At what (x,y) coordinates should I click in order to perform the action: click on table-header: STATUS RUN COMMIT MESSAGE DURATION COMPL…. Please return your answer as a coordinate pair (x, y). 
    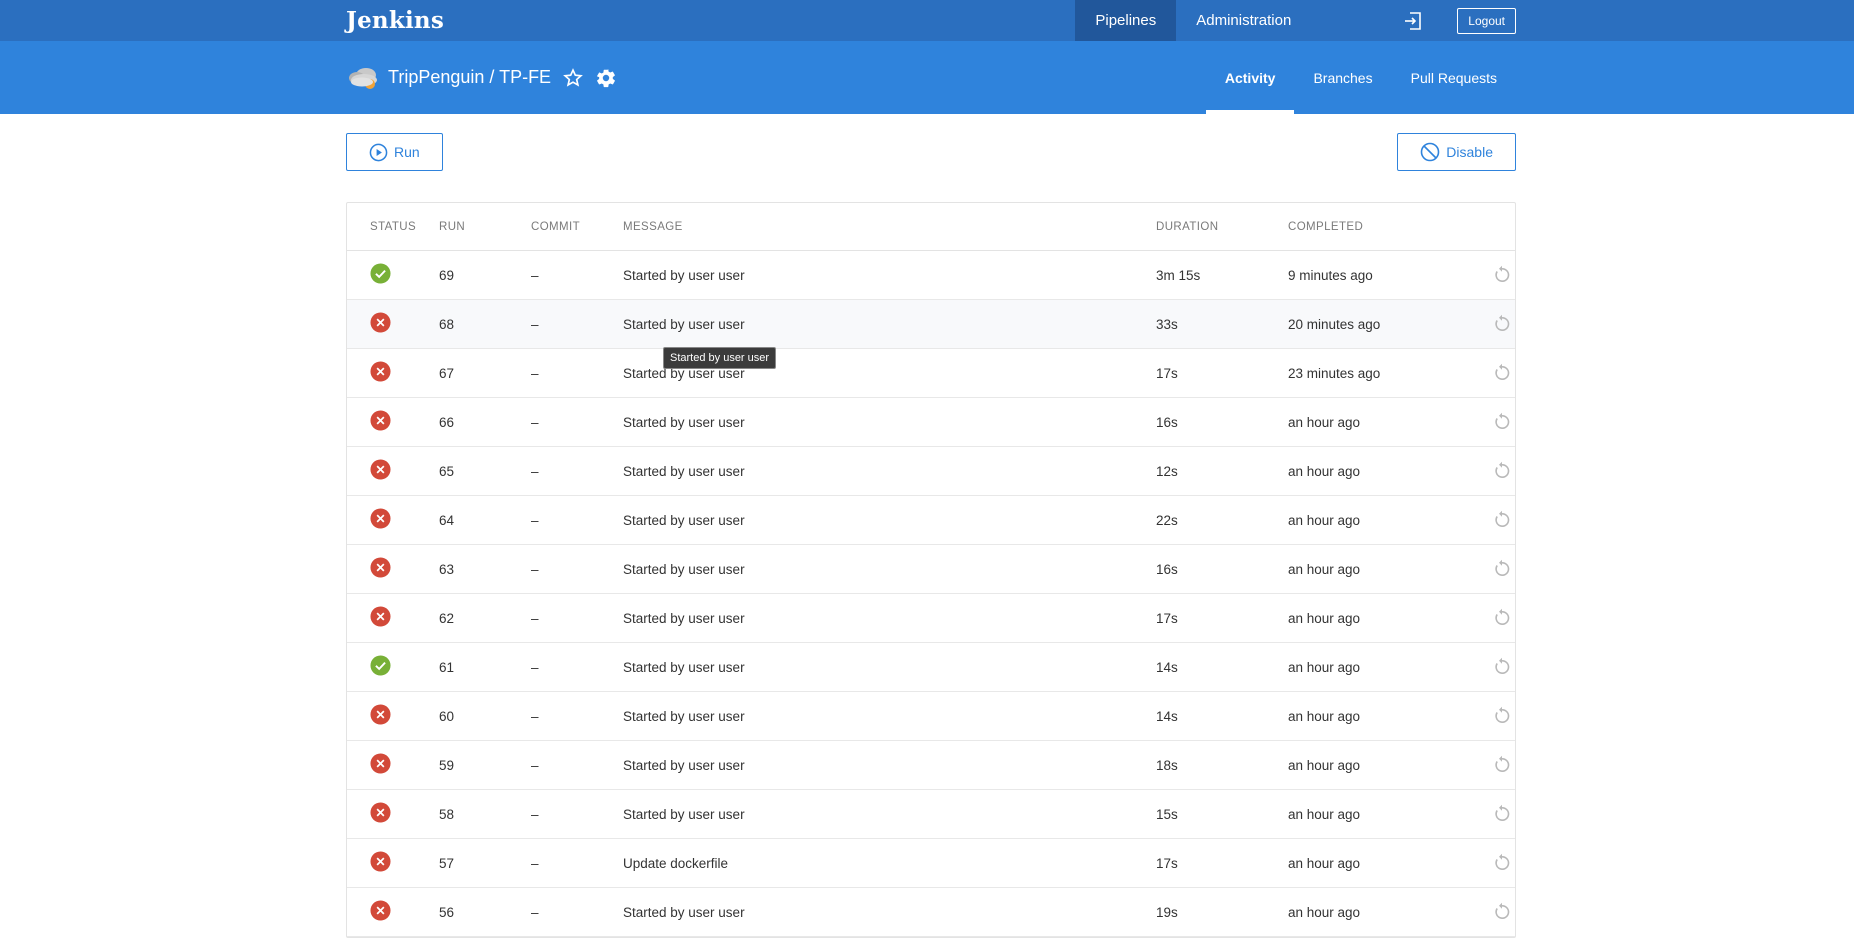
    Looking at the image, I should click on (931, 227).